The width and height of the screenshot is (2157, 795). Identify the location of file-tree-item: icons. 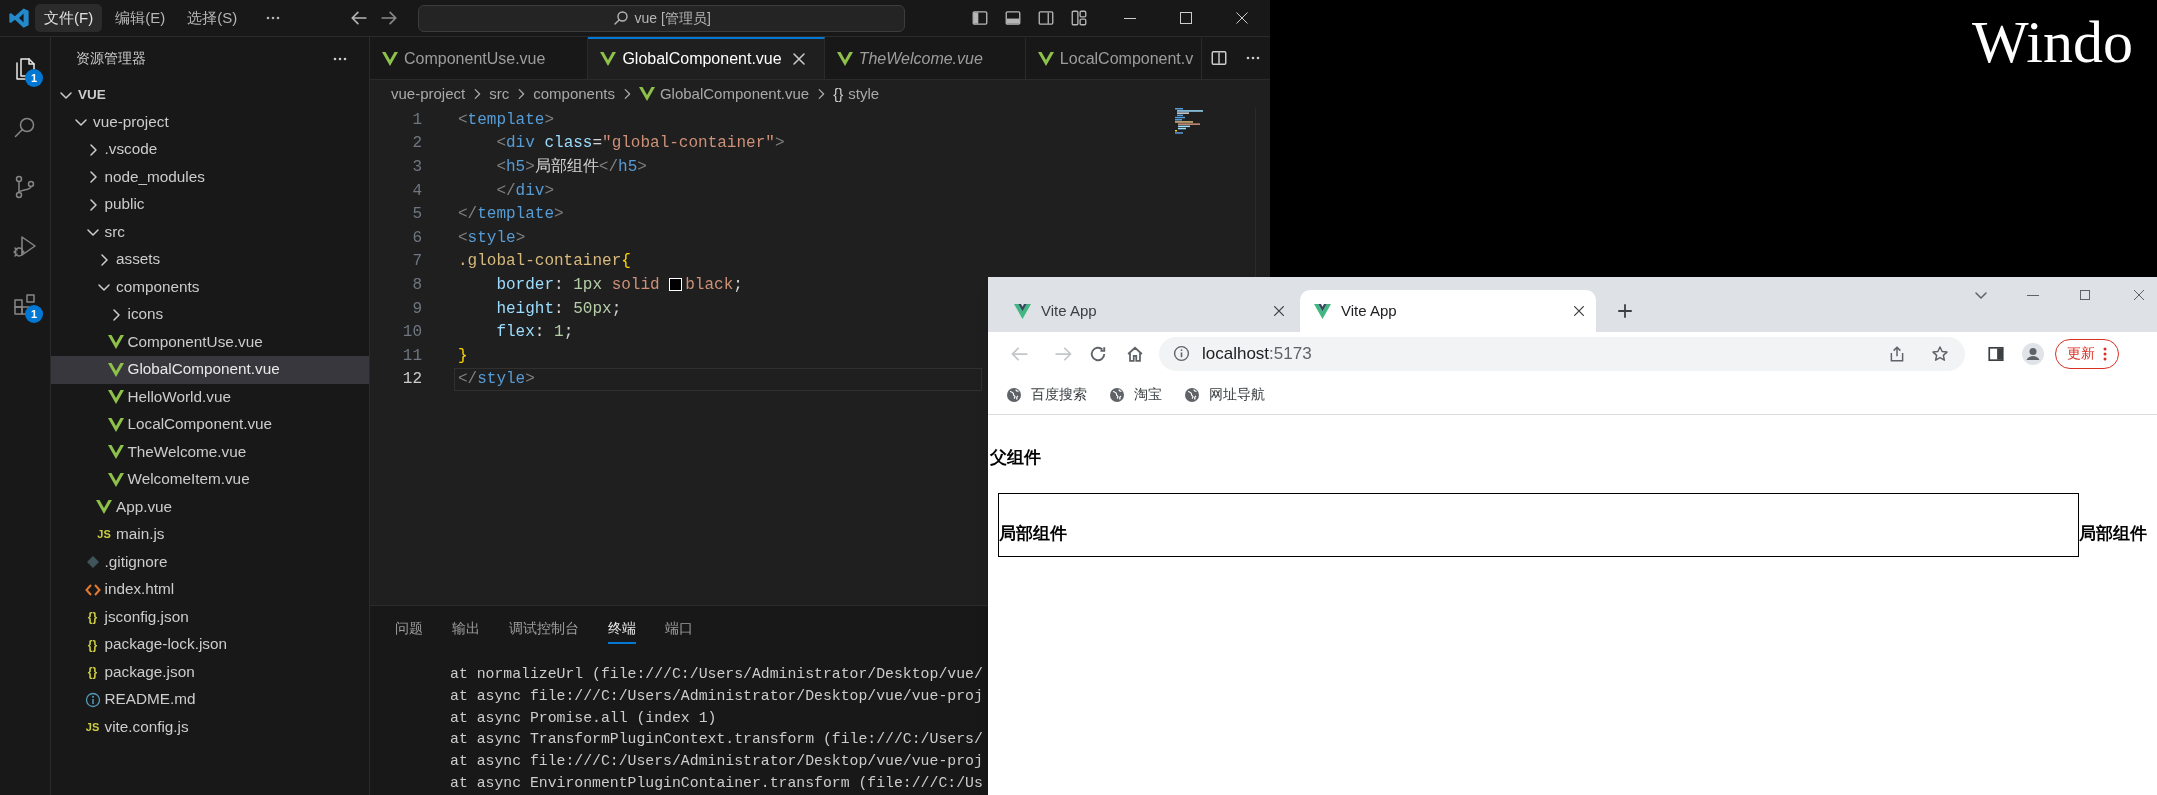
(210, 315).